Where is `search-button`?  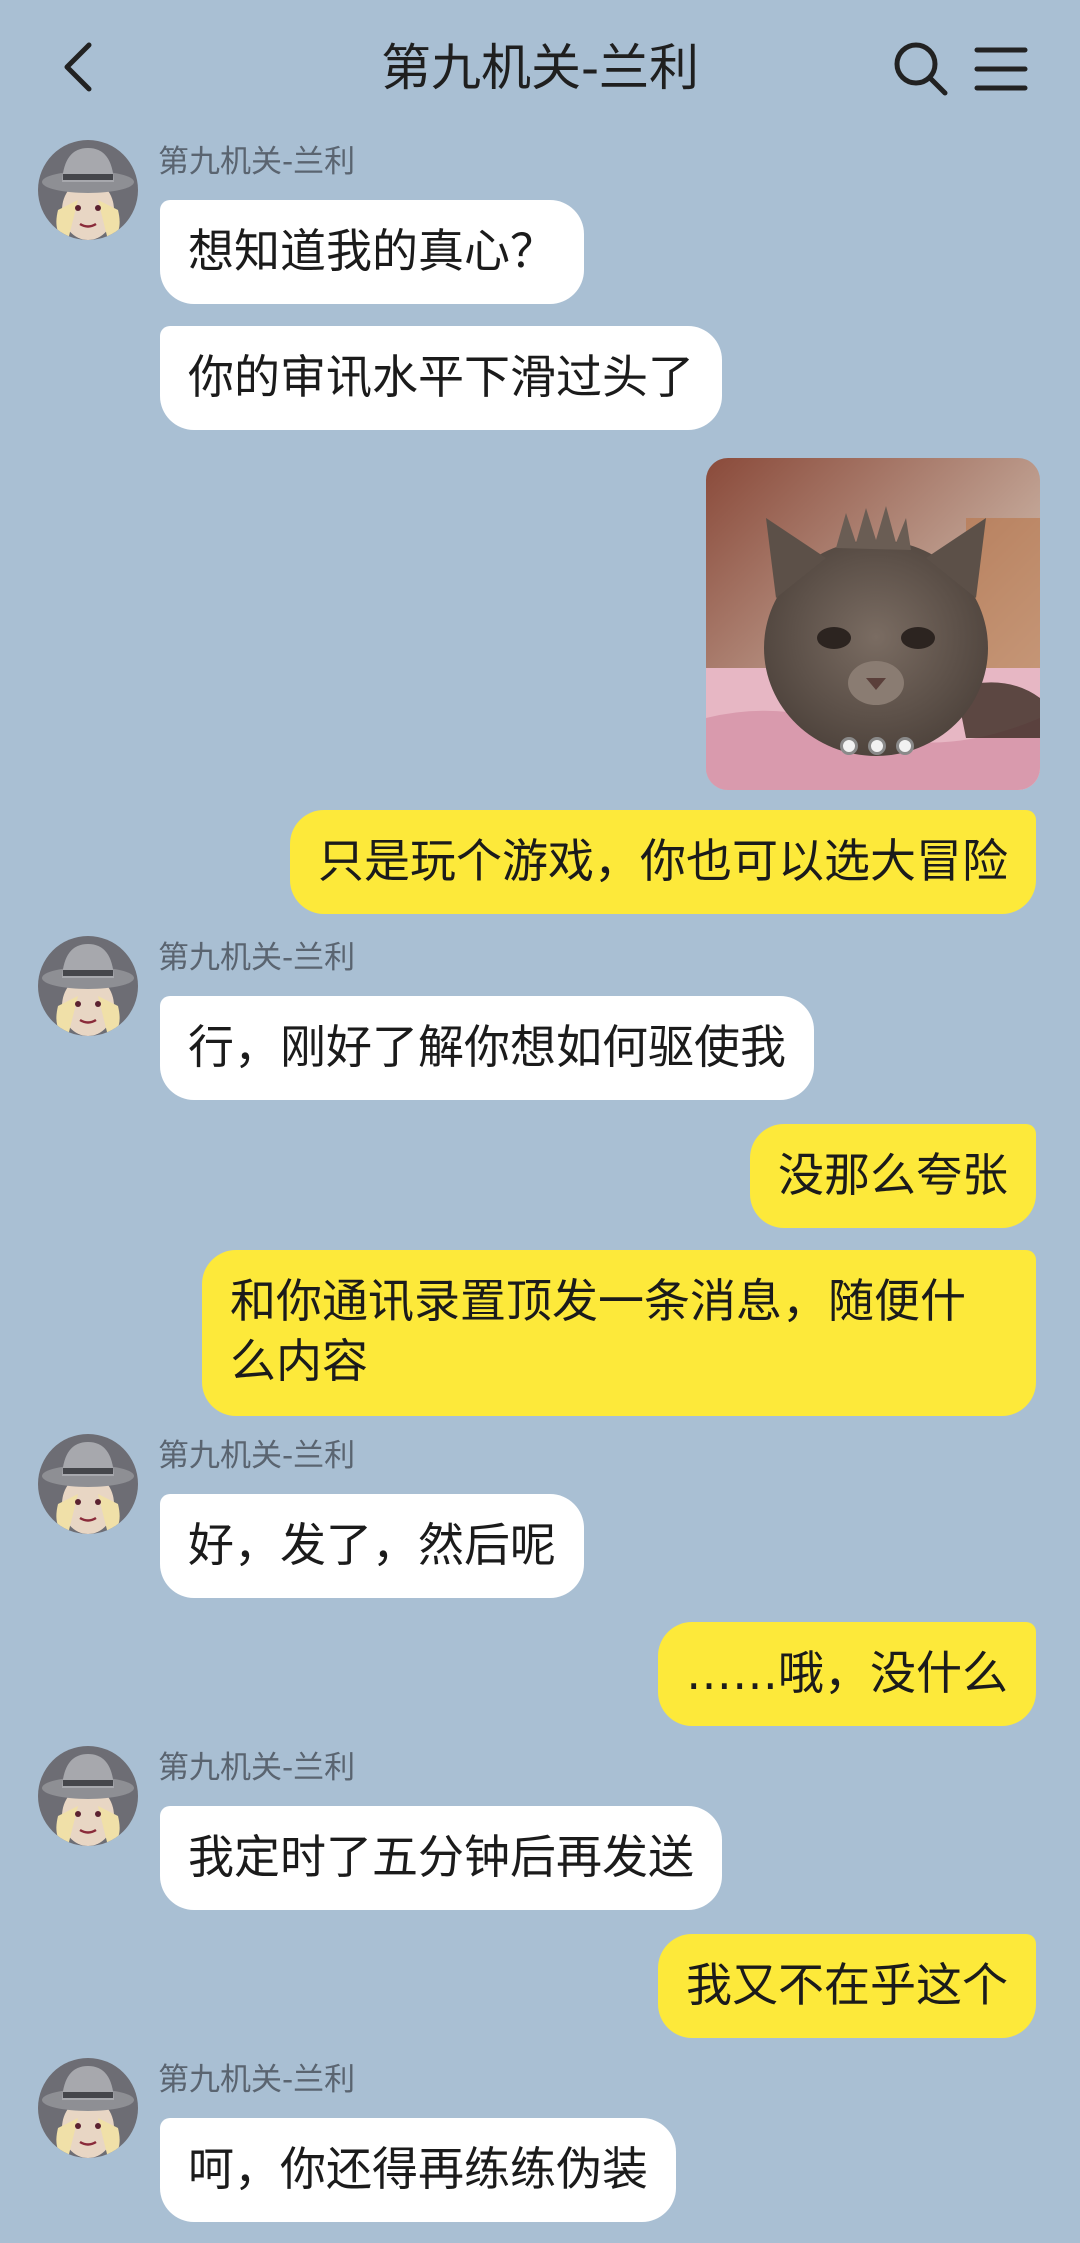
search-button is located at coordinates (921, 69).